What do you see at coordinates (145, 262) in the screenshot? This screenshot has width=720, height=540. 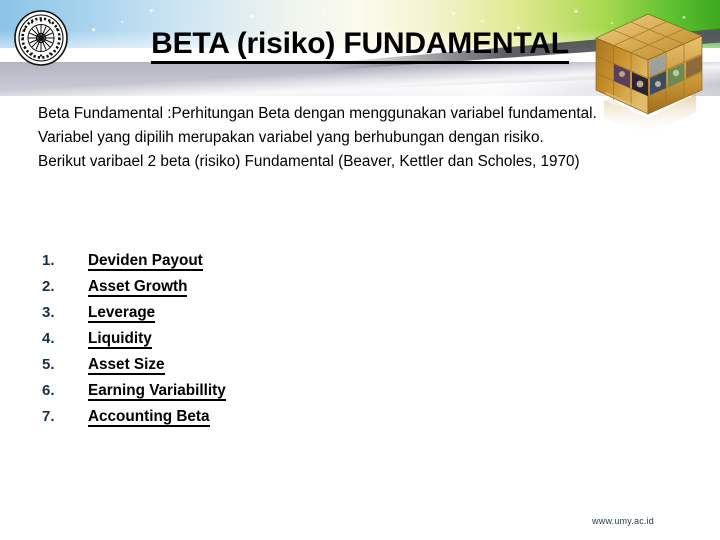 I see `list-item-label: Deviden Payout` at bounding box center [145, 262].